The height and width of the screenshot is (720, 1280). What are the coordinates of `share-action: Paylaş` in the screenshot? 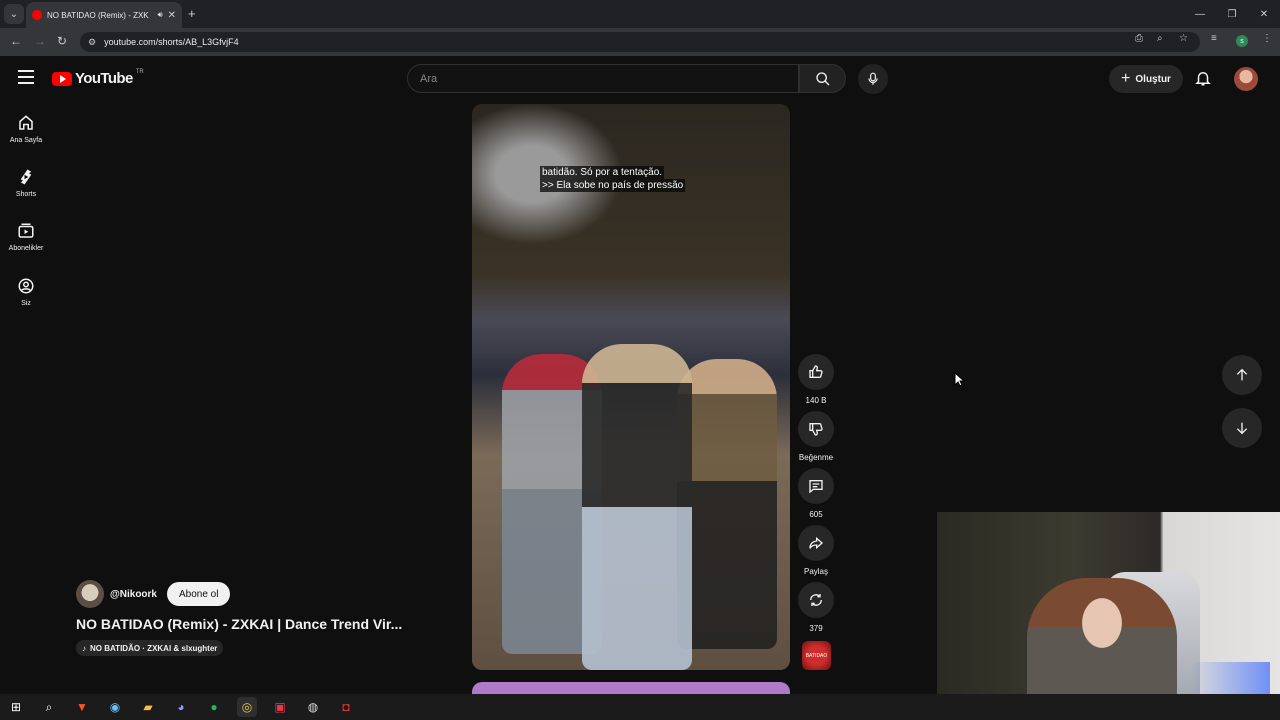 It's located at (816, 550).